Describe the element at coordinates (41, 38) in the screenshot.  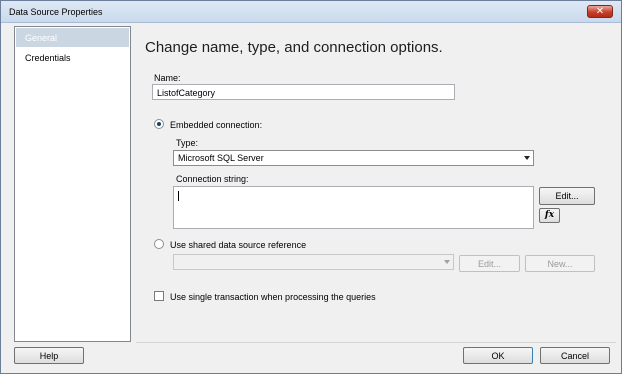
I see `sidebar-item-label: General` at that location.